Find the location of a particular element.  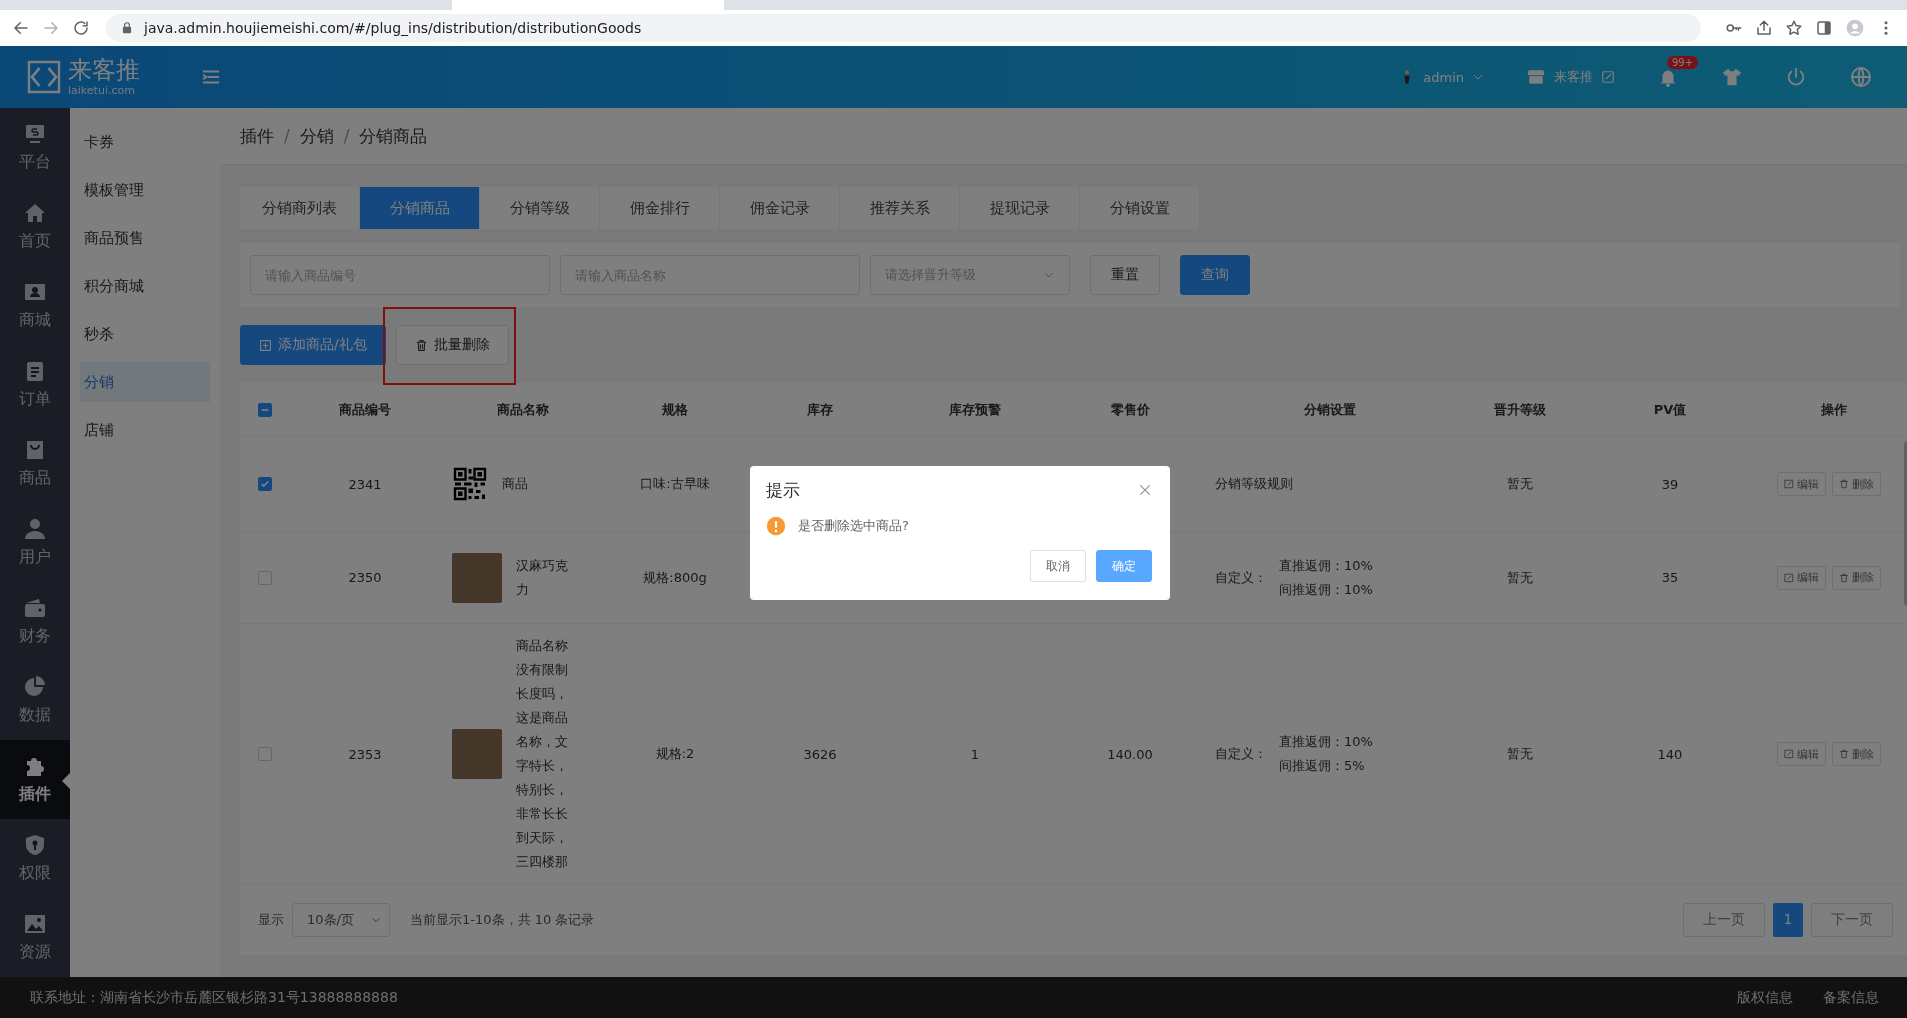

tab: 佣金排行 is located at coordinates (660, 208).